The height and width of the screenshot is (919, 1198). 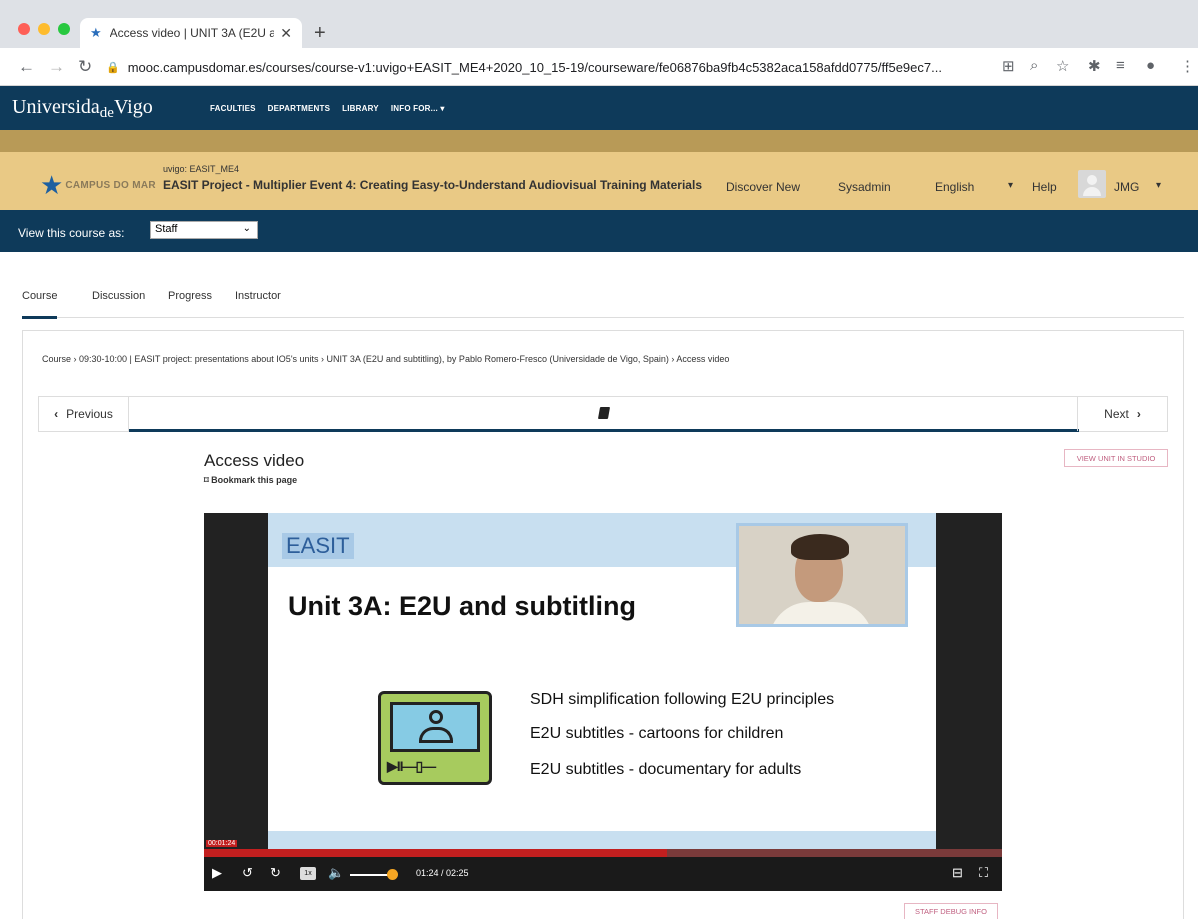 I want to click on star-favicon-icon: ★, so click(x=96, y=32).